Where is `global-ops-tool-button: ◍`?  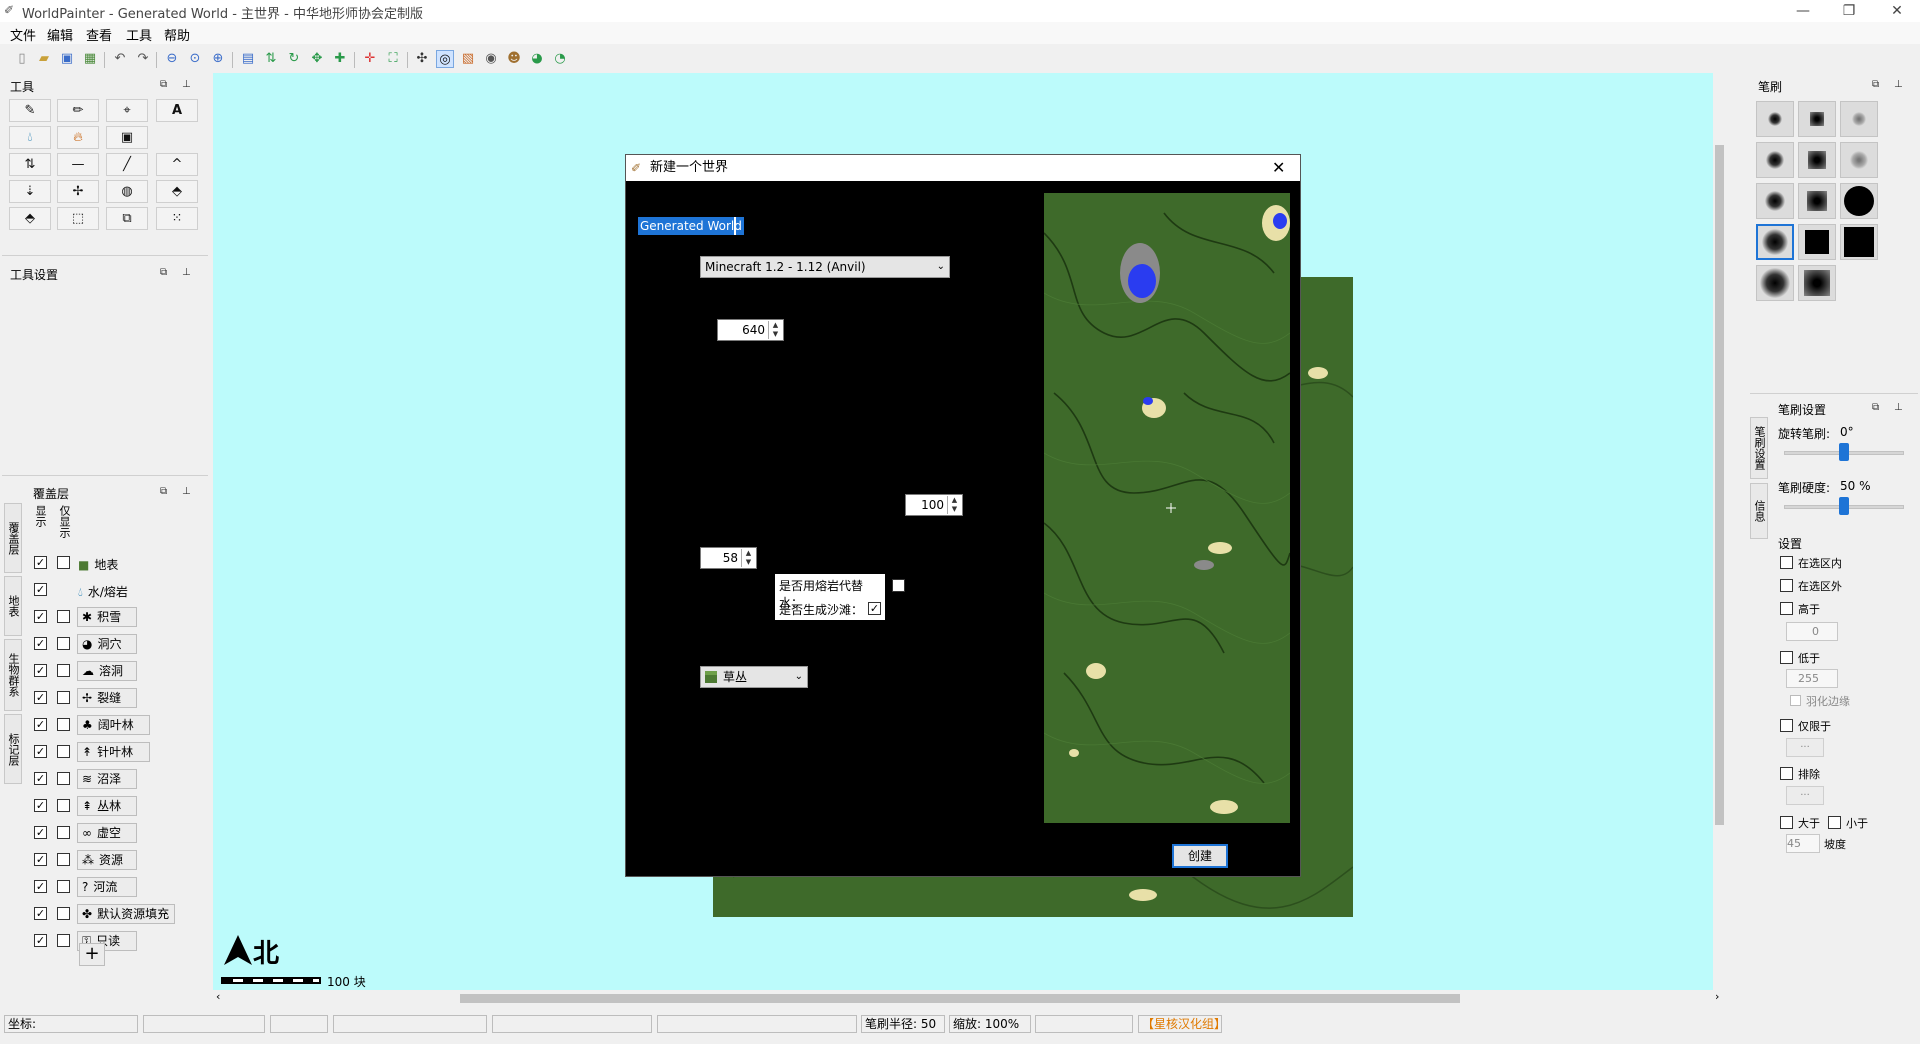 global-ops-tool-button: ◍ is located at coordinates (127, 191).